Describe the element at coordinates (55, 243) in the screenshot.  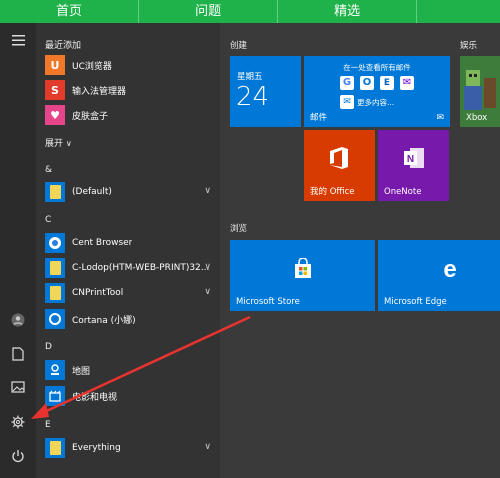
I see `cent-browser-icon` at that location.